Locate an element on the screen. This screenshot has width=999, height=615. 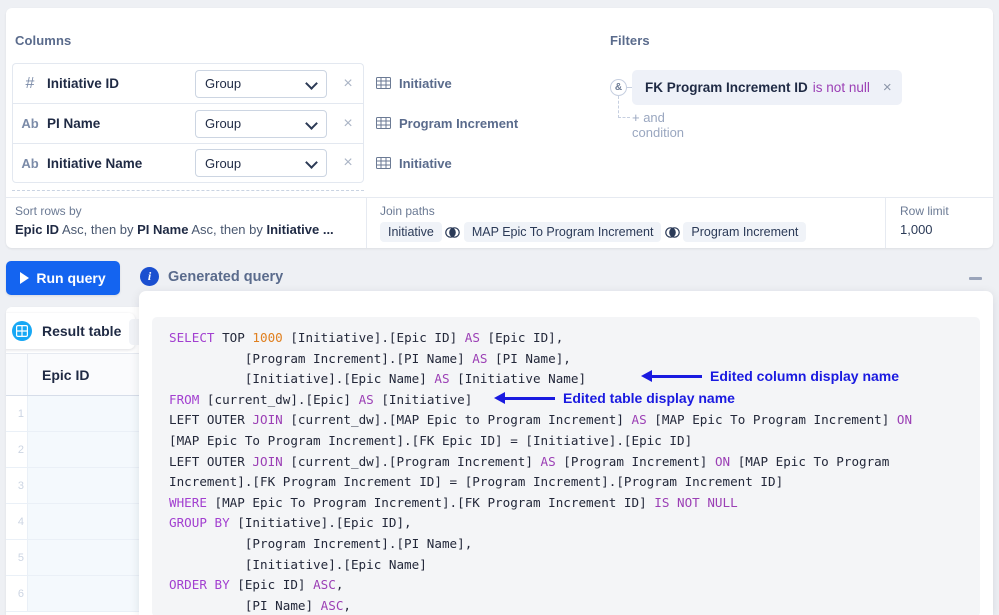
join-table-chip: Program Increment is located at coordinates (745, 232).